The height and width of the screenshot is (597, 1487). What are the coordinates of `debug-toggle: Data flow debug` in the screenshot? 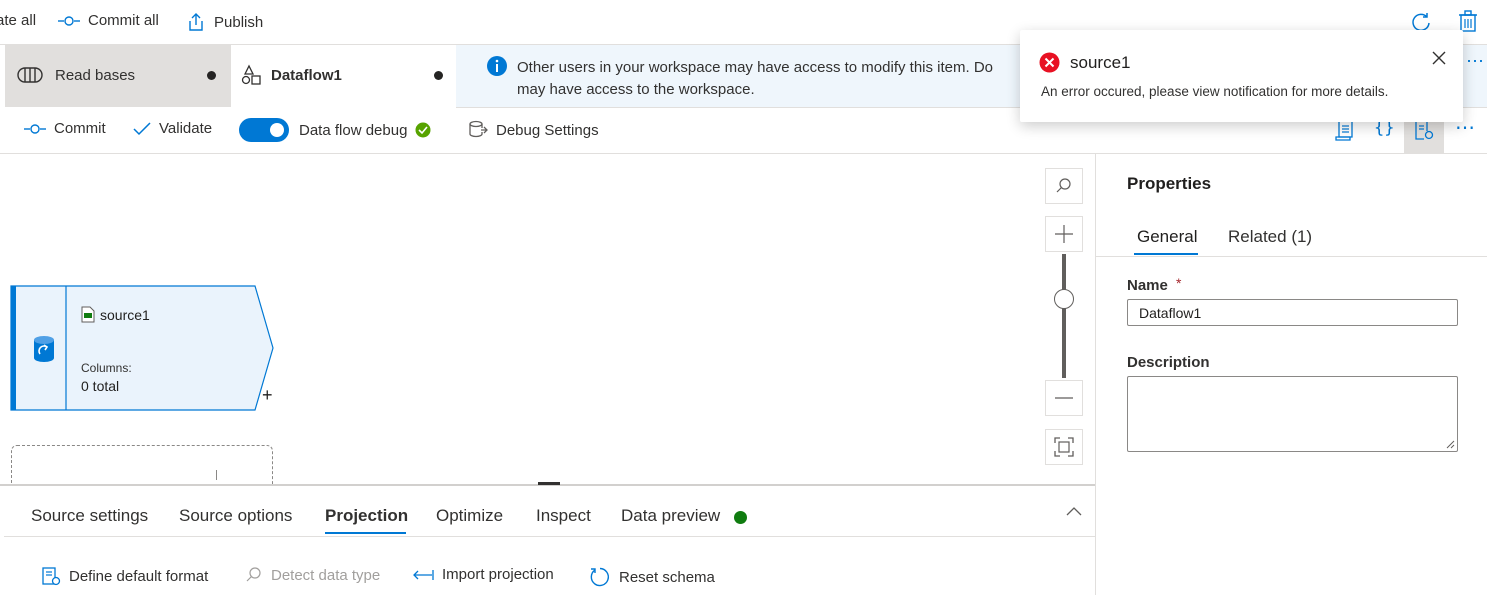 It's located at (335, 130).